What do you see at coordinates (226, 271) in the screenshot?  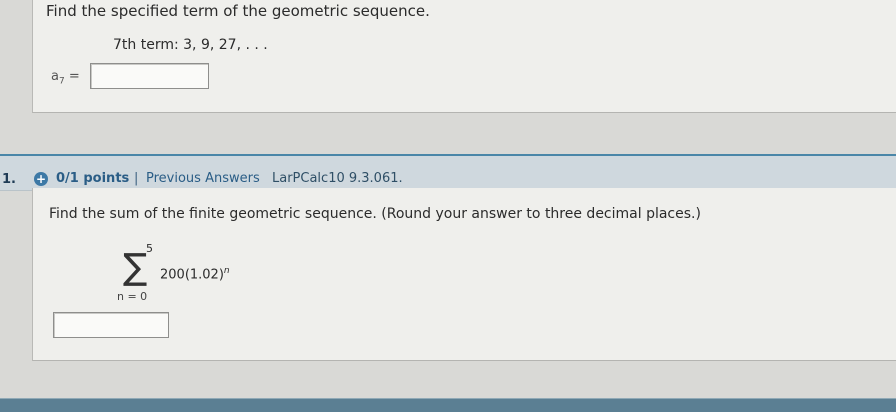 I see `sum-term-exponent: n` at bounding box center [226, 271].